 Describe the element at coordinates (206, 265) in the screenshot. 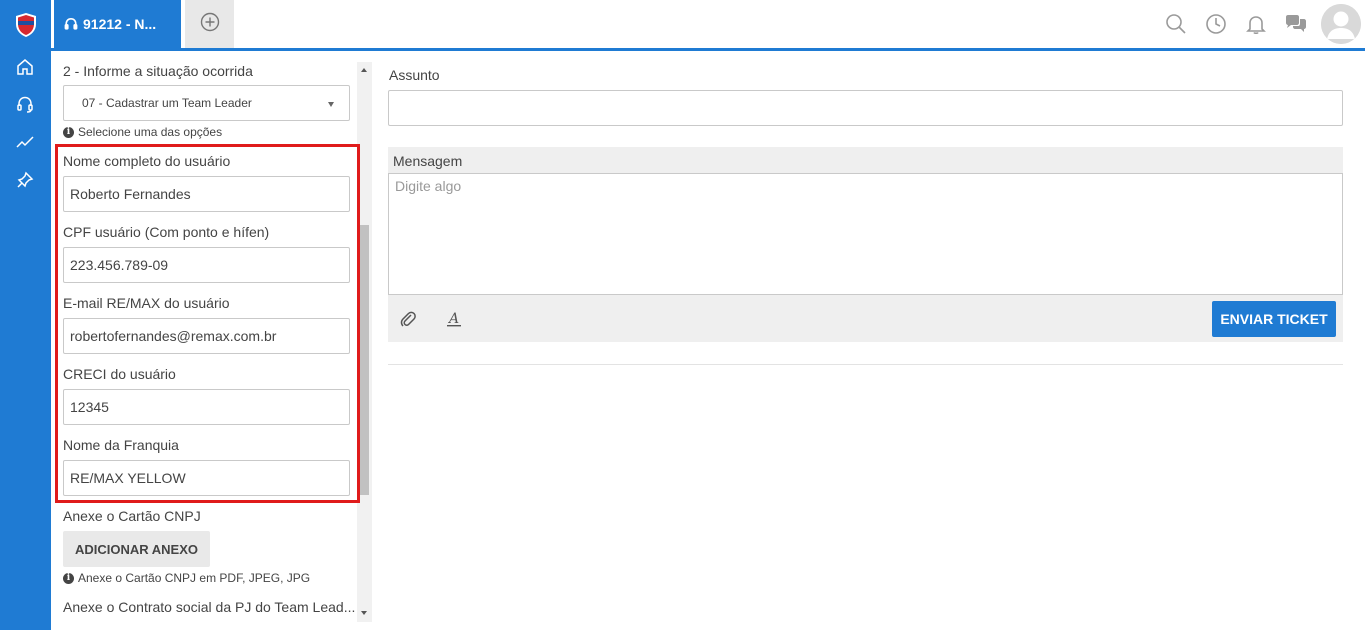

I see `cpf-field: 223.456.789-09` at that location.